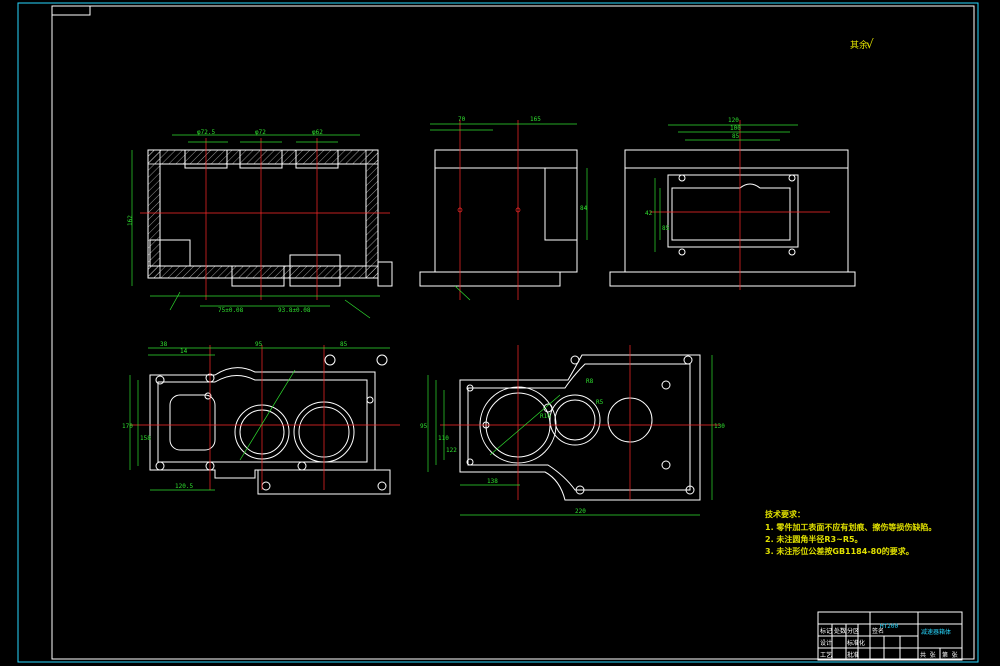 This screenshot has height=666, width=1000. Describe the element at coordinates (580, 511) in the screenshot. I see `dim-plan2-width: 220` at that location.